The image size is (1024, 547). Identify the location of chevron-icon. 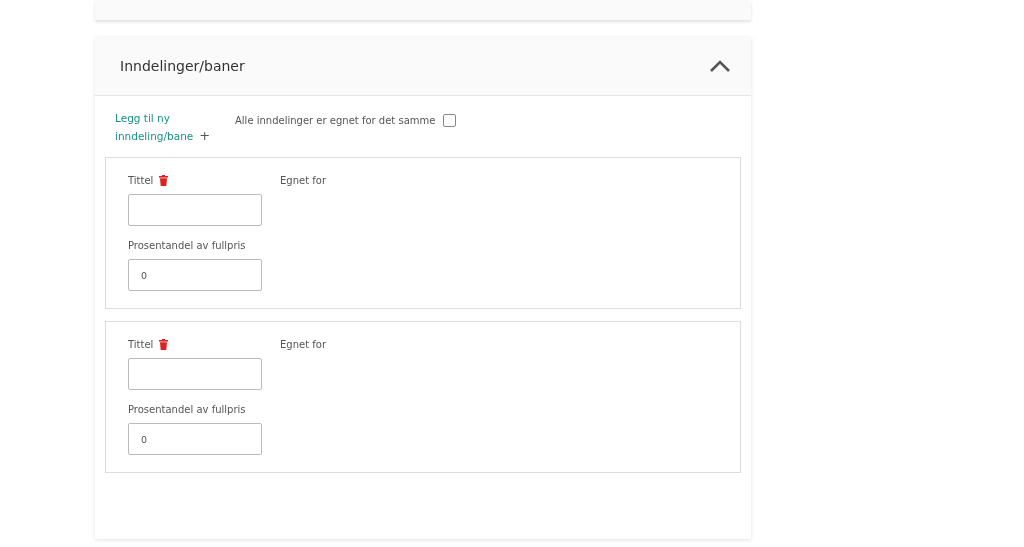
(720, 66).